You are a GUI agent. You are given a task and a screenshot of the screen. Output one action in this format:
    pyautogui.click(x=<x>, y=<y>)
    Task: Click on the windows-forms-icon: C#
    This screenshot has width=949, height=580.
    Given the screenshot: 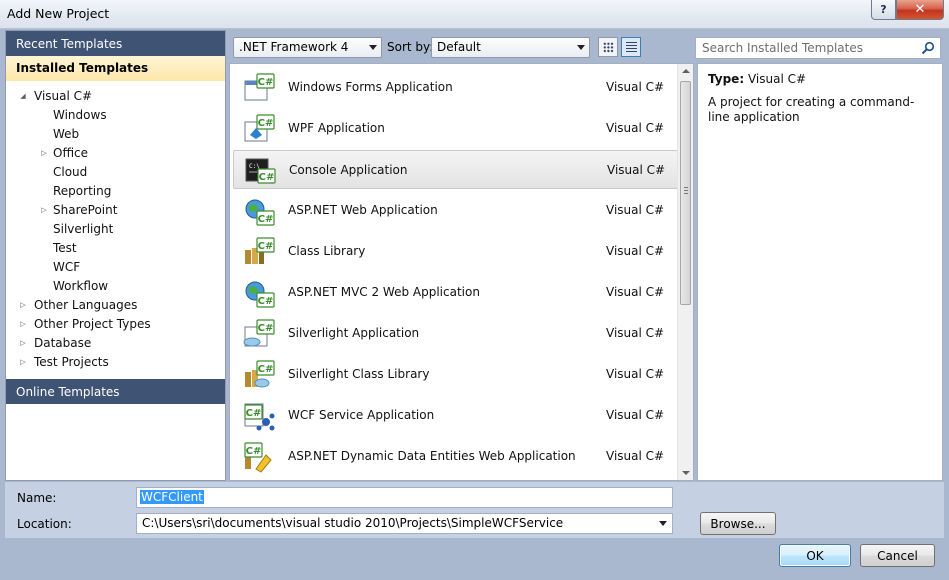 What is the action you would take?
    pyautogui.click(x=259, y=88)
    